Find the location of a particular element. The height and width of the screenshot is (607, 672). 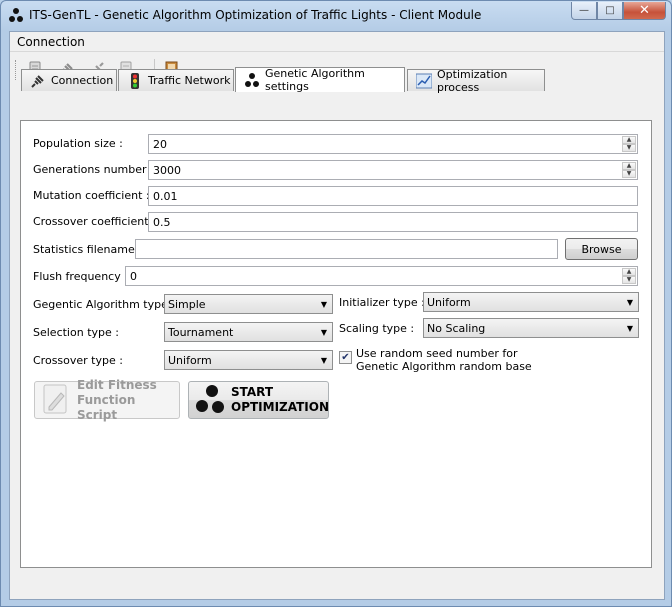

random-seed-label-line1: Use random seed number for is located at coordinates (437, 353).